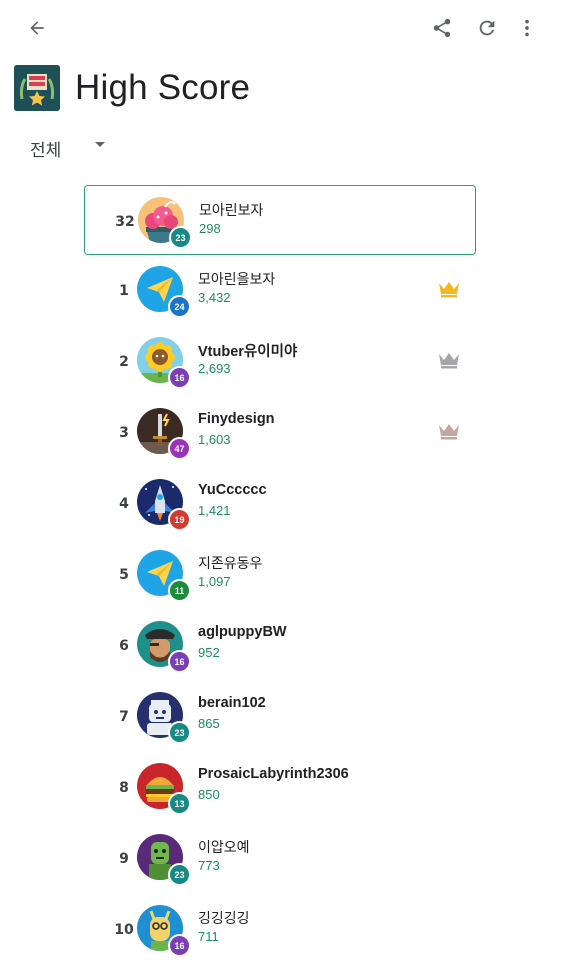 The height and width of the screenshot is (979, 566). What do you see at coordinates (449, 432) in the screenshot?
I see `bronze-crown-icon` at bounding box center [449, 432].